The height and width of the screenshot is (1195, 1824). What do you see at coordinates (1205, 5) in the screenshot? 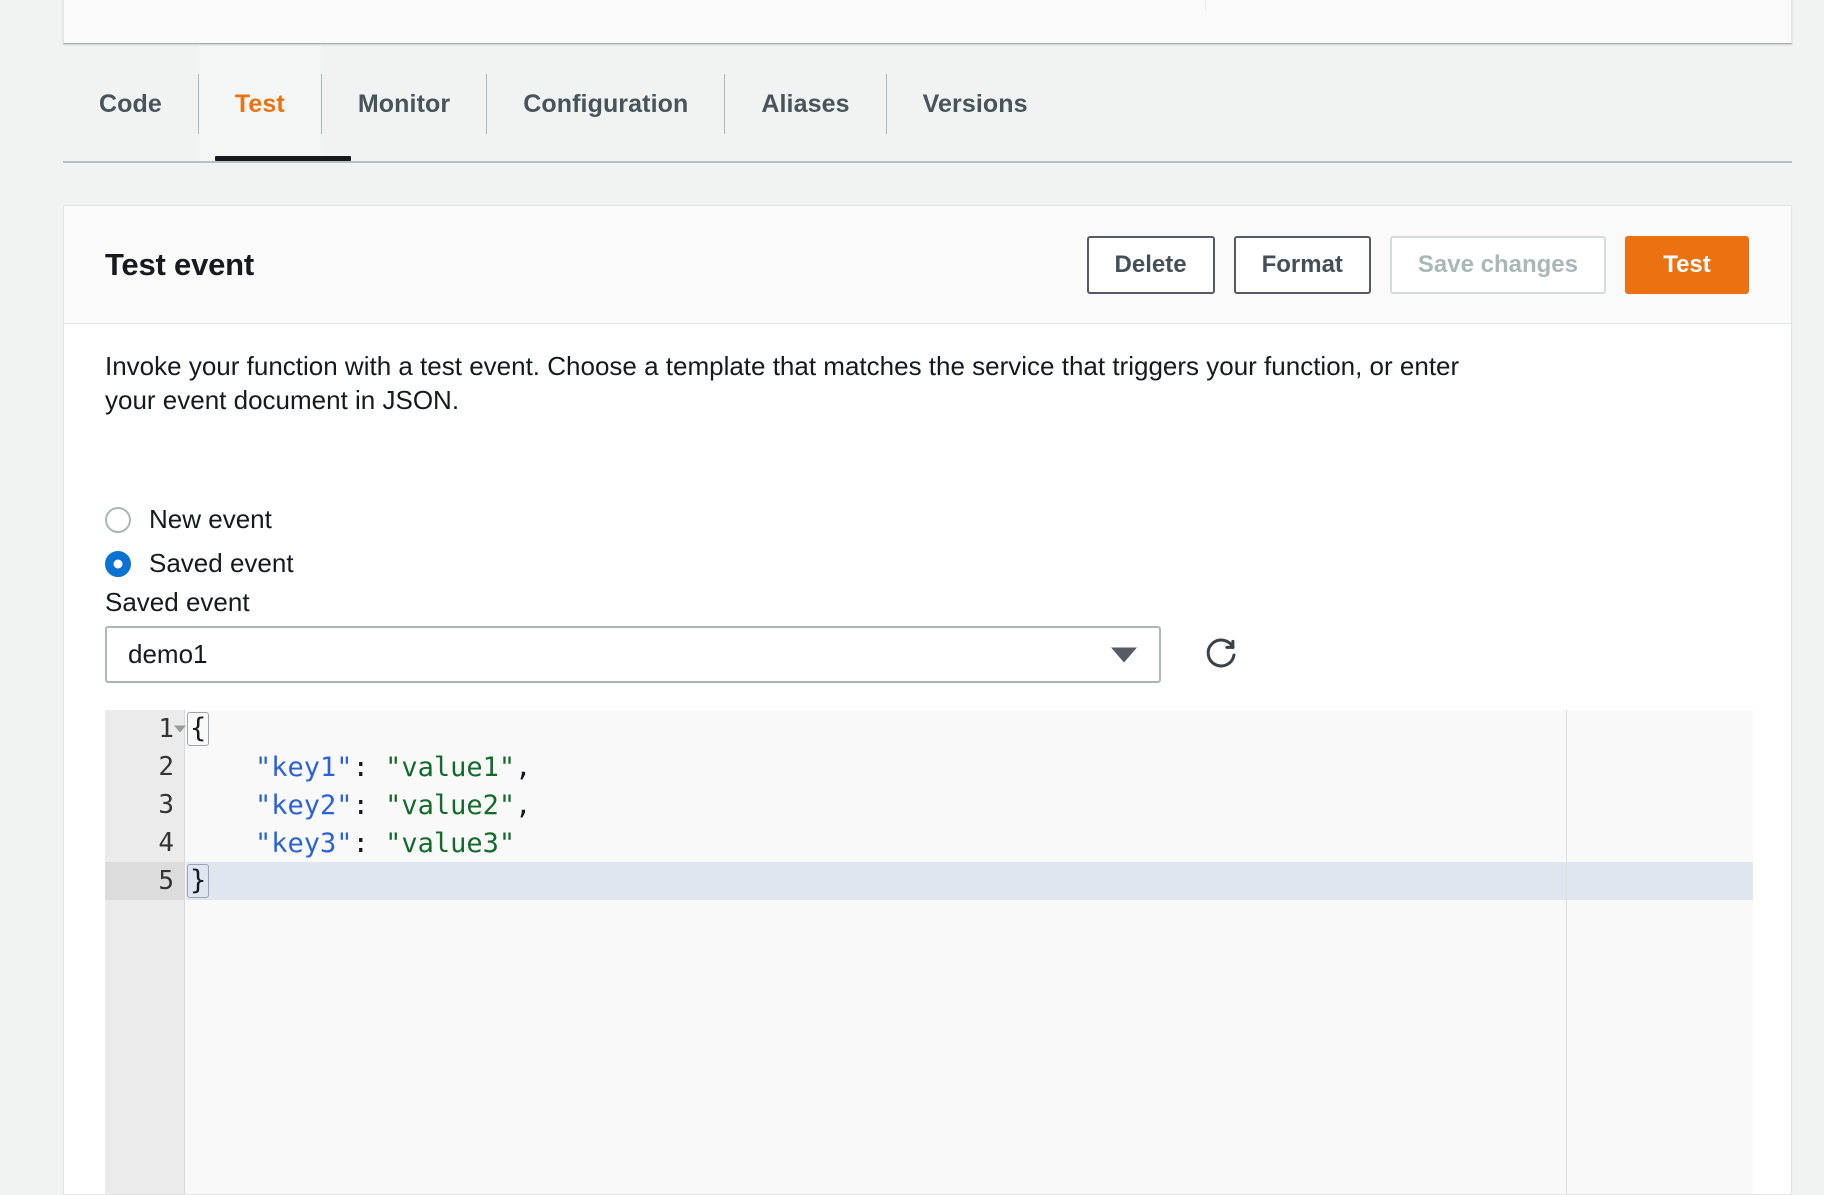
I see `previous-panel-divider` at bounding box center [1205, 5].